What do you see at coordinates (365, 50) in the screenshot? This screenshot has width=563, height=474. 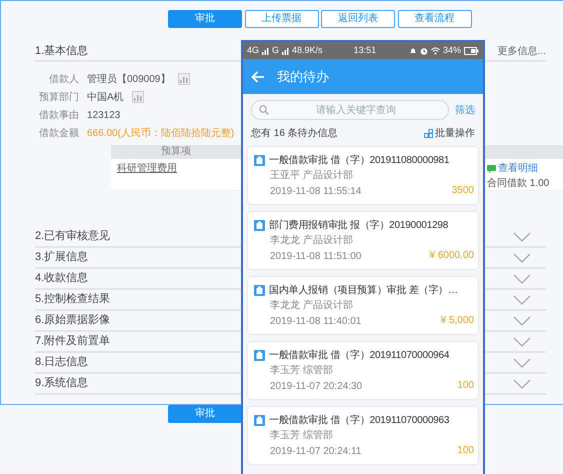 I see `status-time: 13:51` at bounding box center [365, 50].